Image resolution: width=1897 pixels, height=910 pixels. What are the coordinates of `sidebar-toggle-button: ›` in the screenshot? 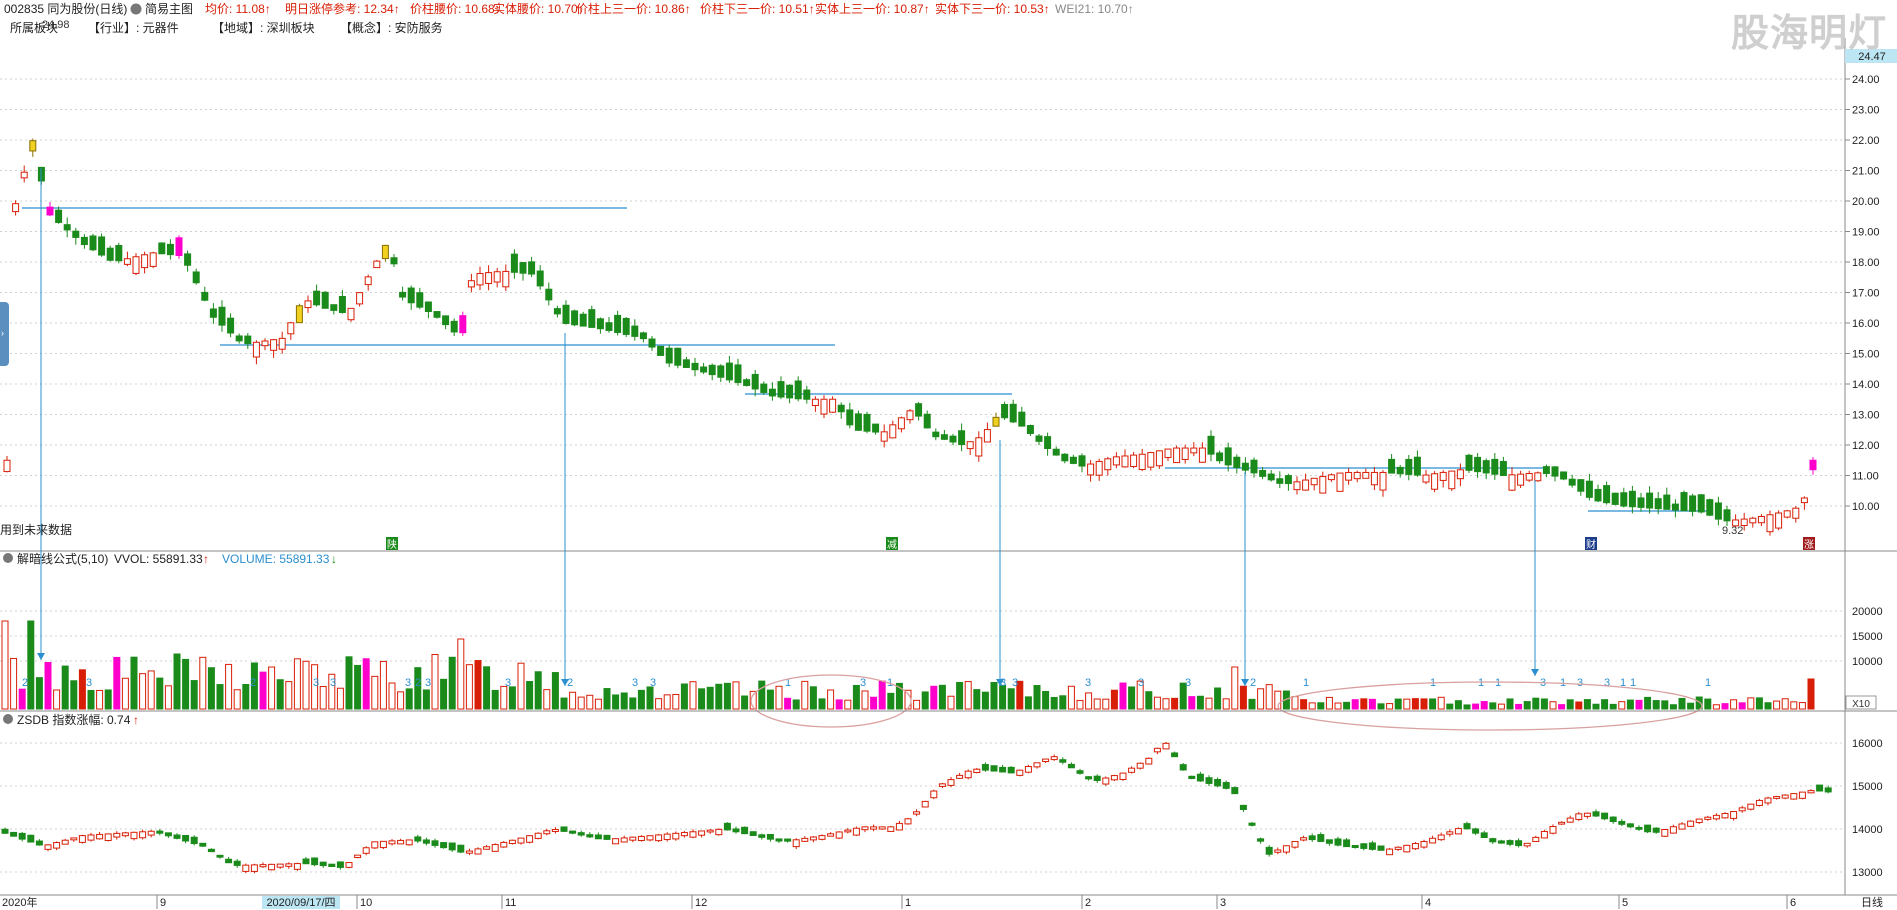 It's located at (4, 334).